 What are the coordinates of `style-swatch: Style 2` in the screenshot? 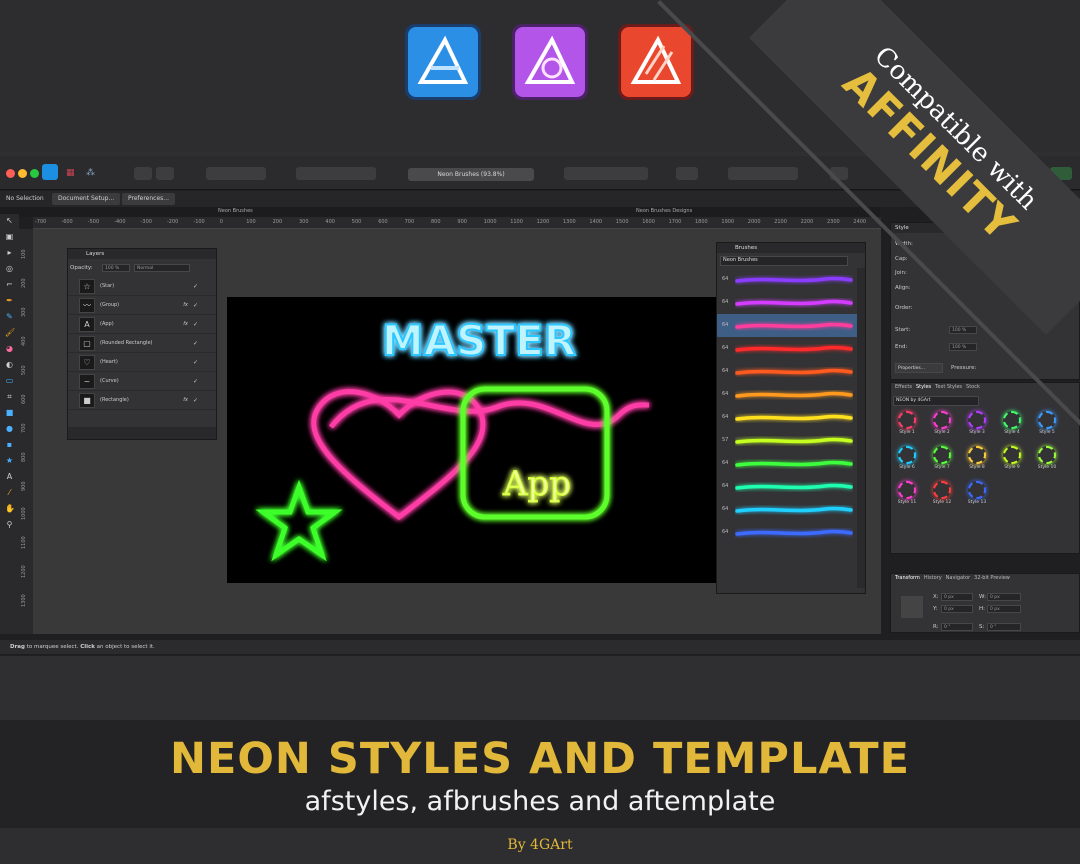 It's located at (942, 424).